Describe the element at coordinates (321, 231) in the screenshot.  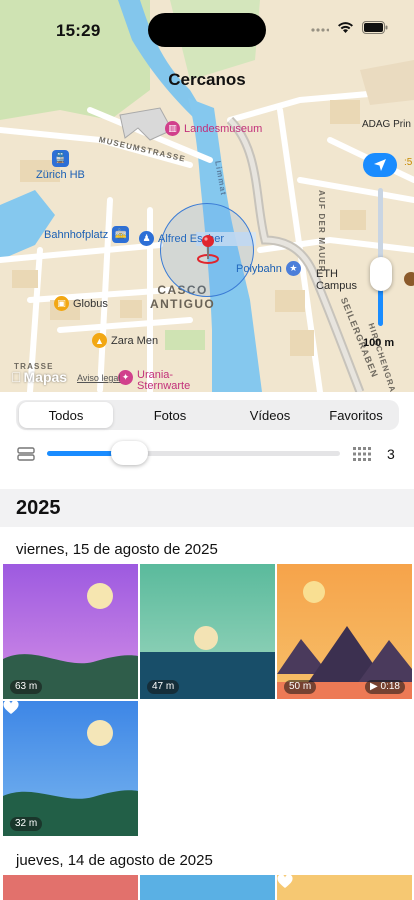
I see `street-label: AUF DER MAUER` at that location.